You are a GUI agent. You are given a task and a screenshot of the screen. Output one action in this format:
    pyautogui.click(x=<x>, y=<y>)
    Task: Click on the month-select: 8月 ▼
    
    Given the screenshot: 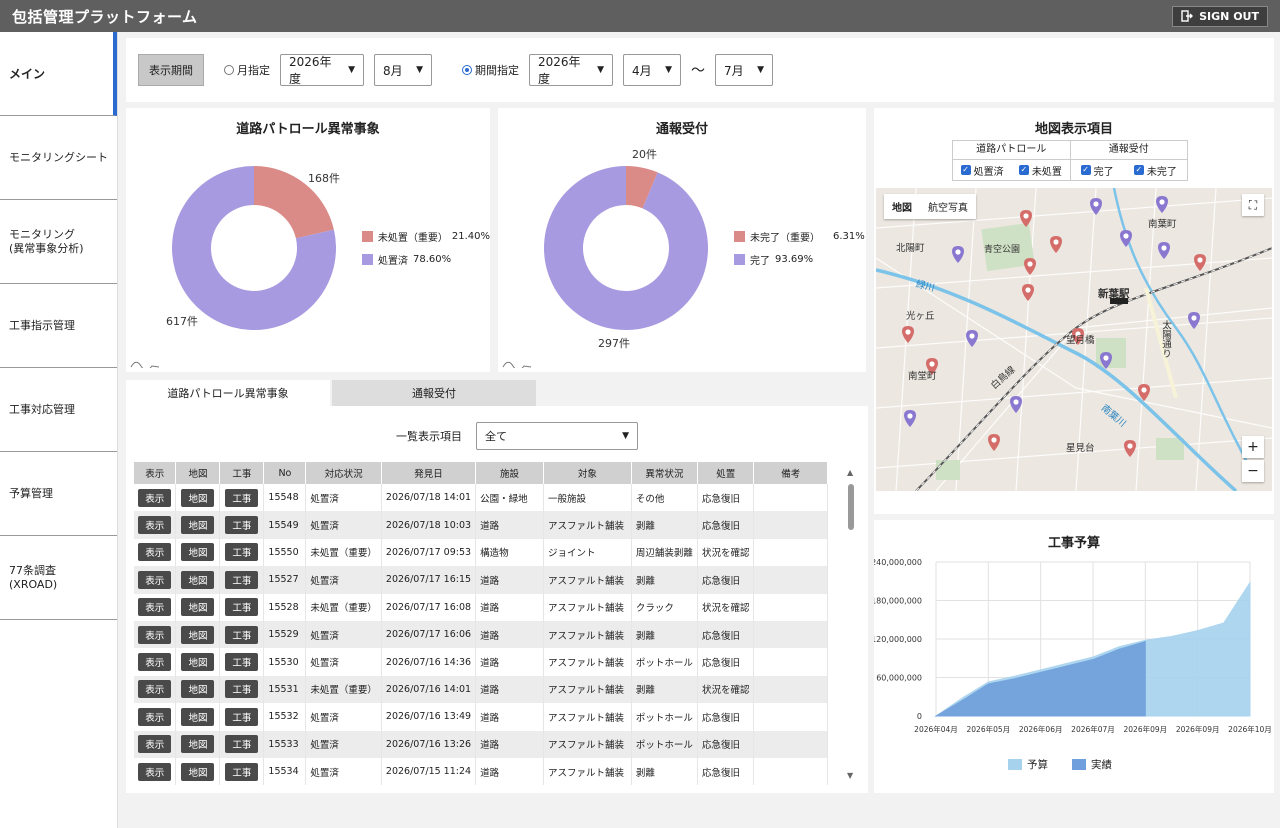 What is the action you would take?
    pyautogui.click(x=403, y=70)
    